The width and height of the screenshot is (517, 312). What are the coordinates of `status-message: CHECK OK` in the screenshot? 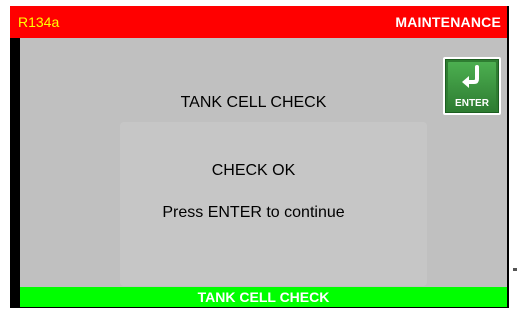 It's located at (253, 170).